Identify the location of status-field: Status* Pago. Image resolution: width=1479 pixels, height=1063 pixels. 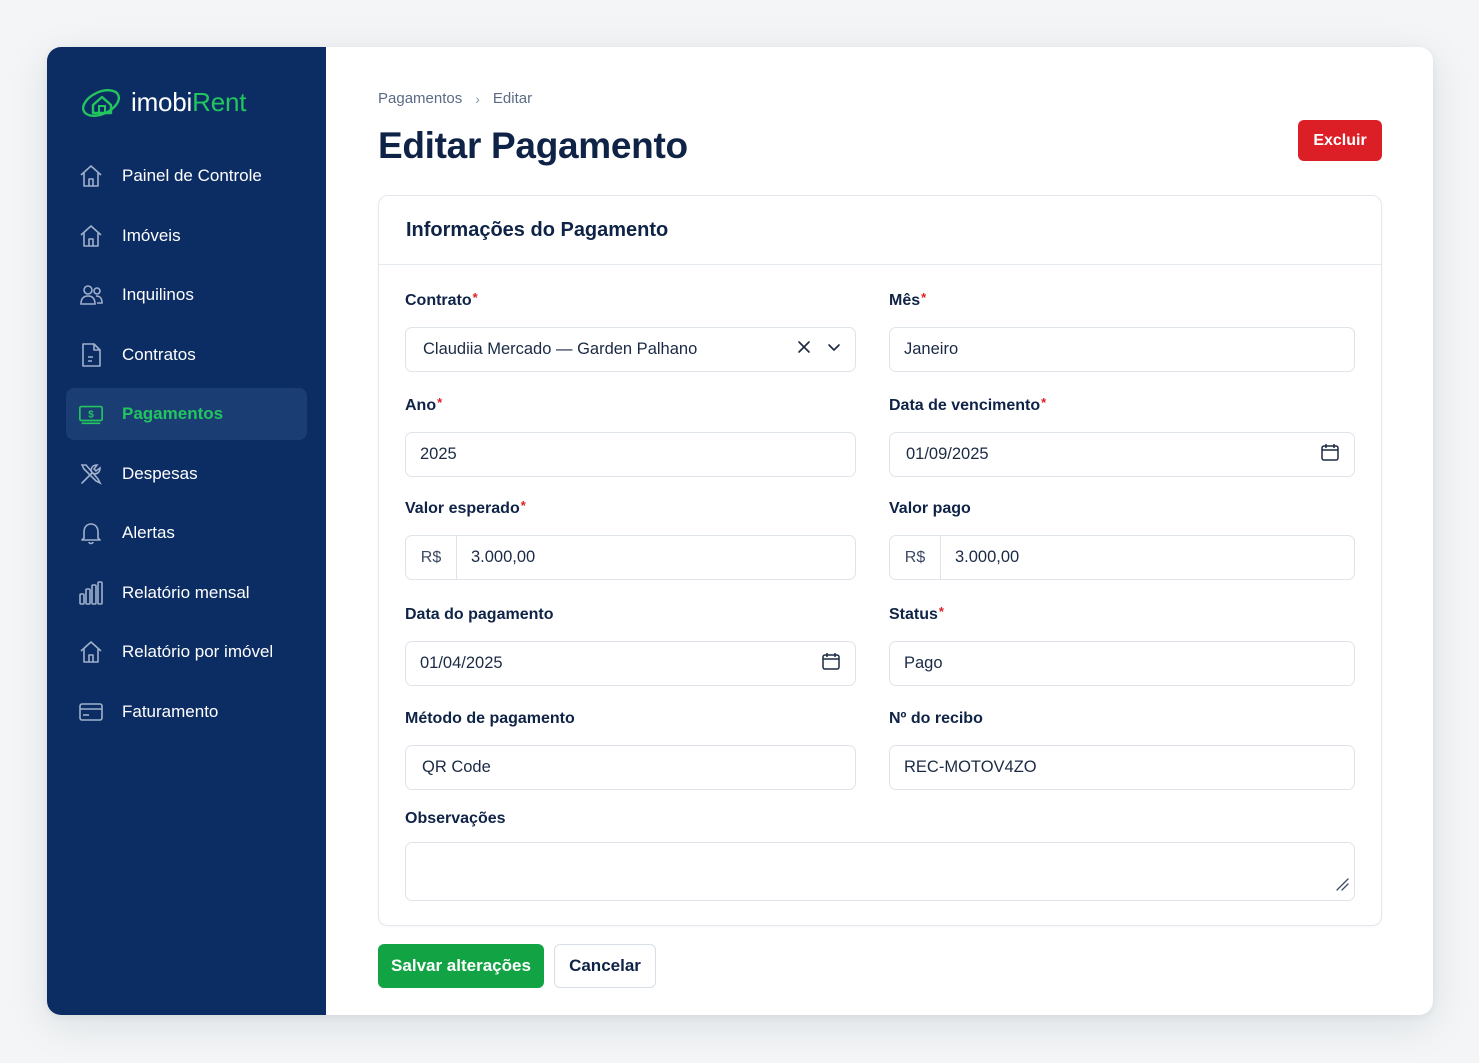
(1122, 645).